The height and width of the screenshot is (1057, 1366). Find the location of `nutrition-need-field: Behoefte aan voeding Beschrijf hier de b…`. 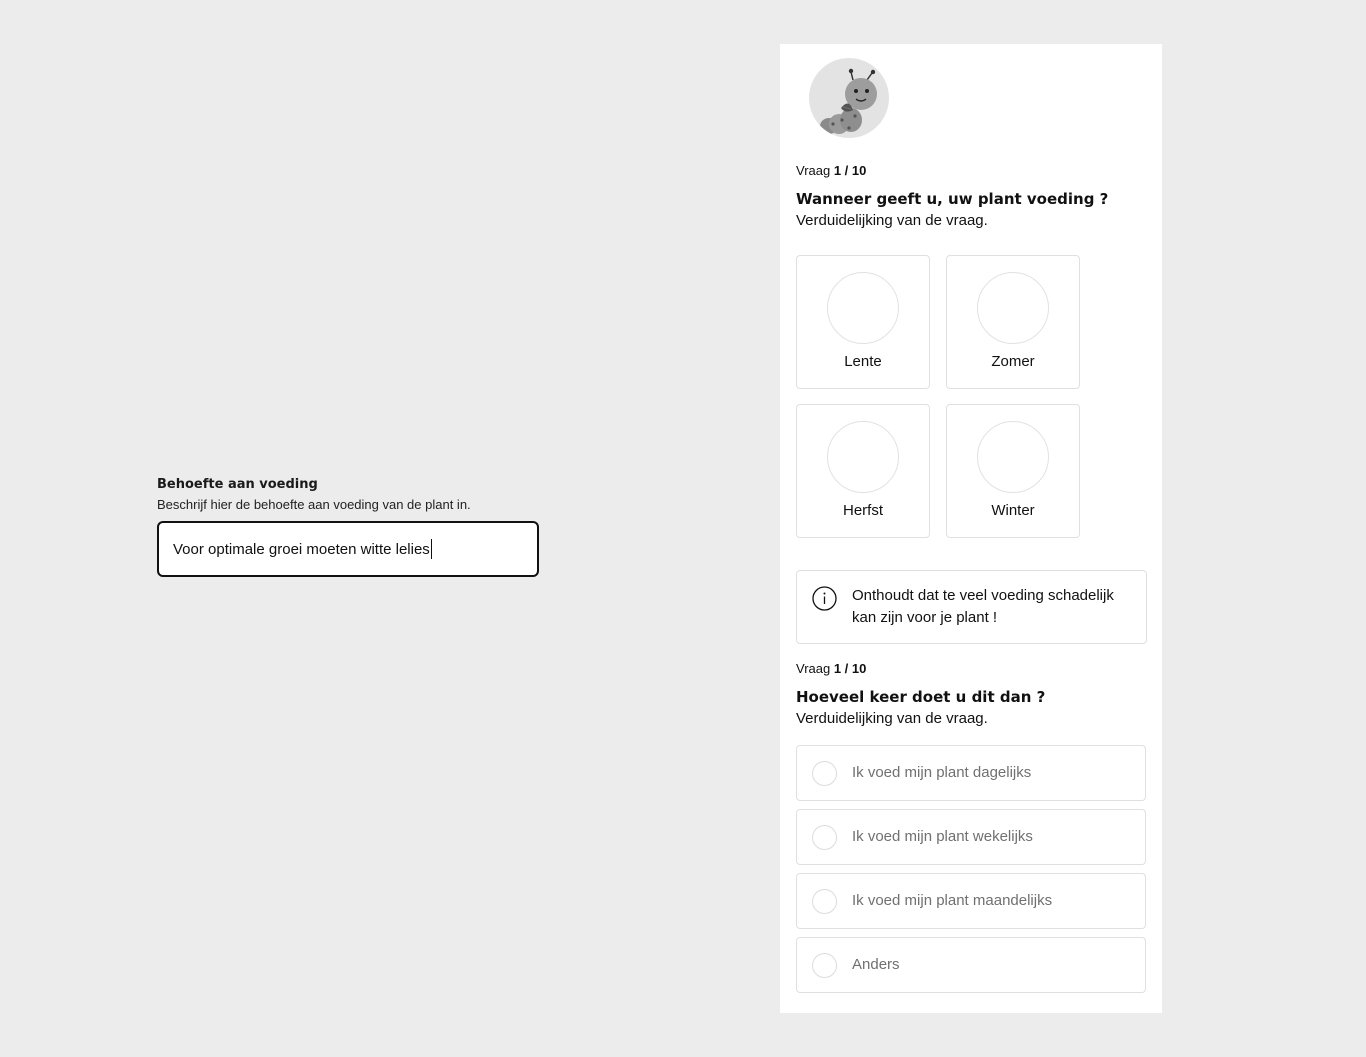

nutrition-need-field: Behoefte aan voeding Beschrijf hier de b… is located at coordinates (348, 527).